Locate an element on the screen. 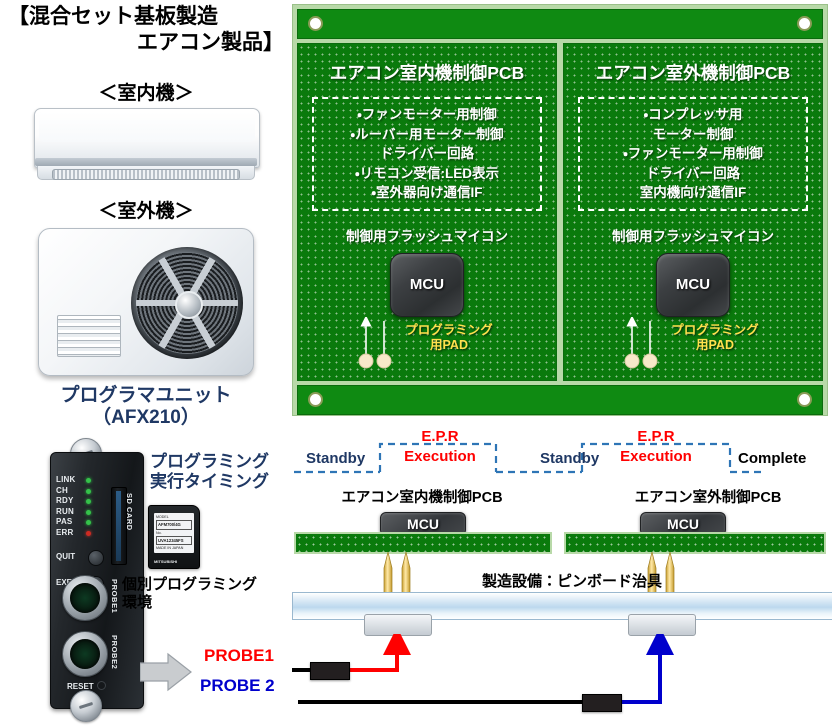  quit-button-knob is located at coordinates (96, 558).